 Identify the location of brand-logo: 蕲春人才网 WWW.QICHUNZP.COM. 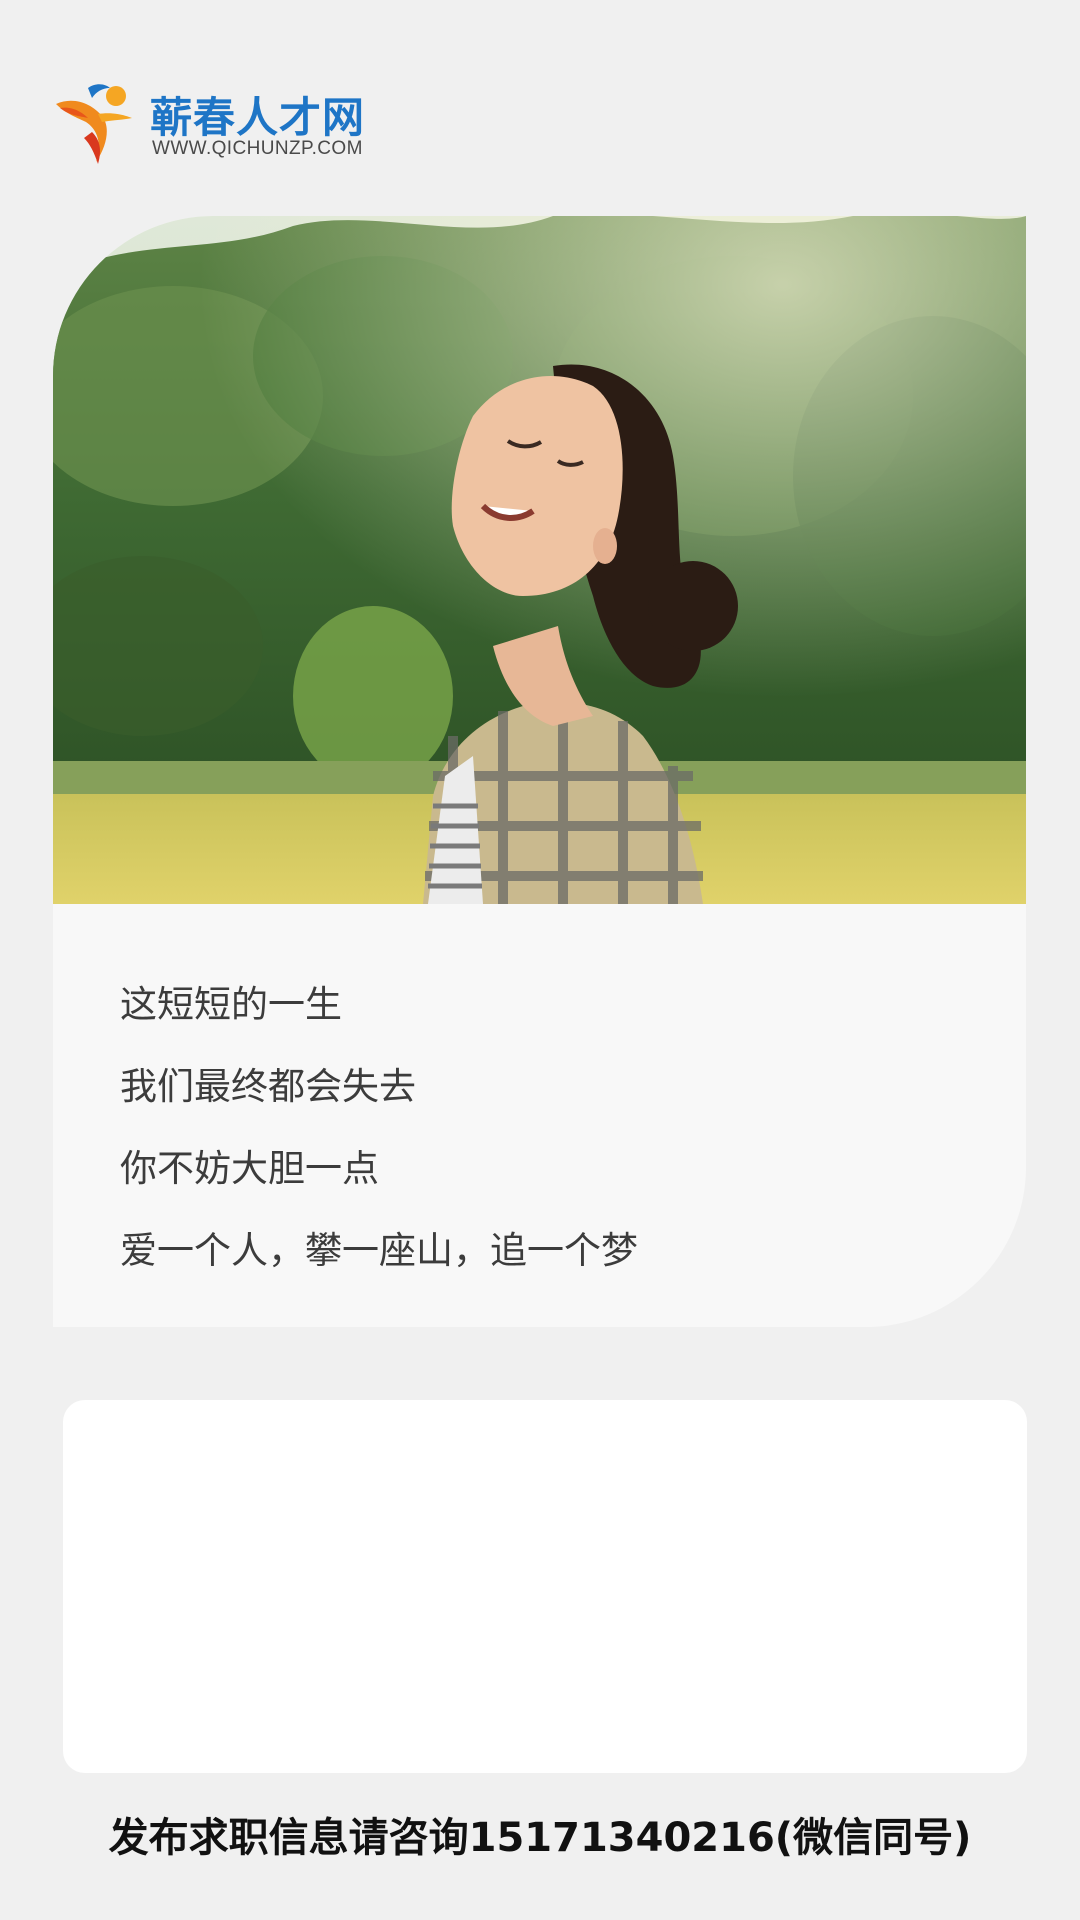
(217, 123).